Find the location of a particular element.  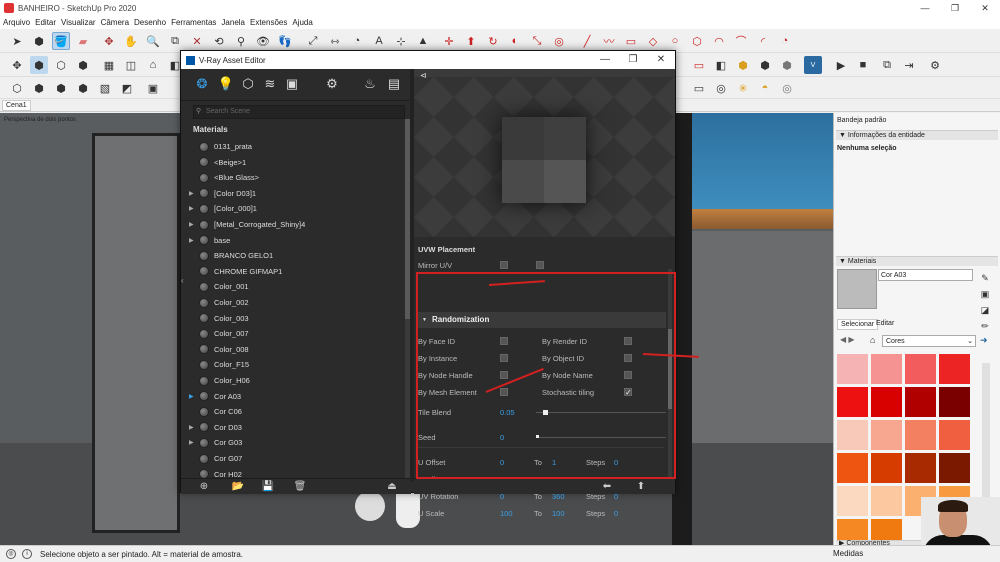

close-button: ✕ is located at coordinates (985, 8).